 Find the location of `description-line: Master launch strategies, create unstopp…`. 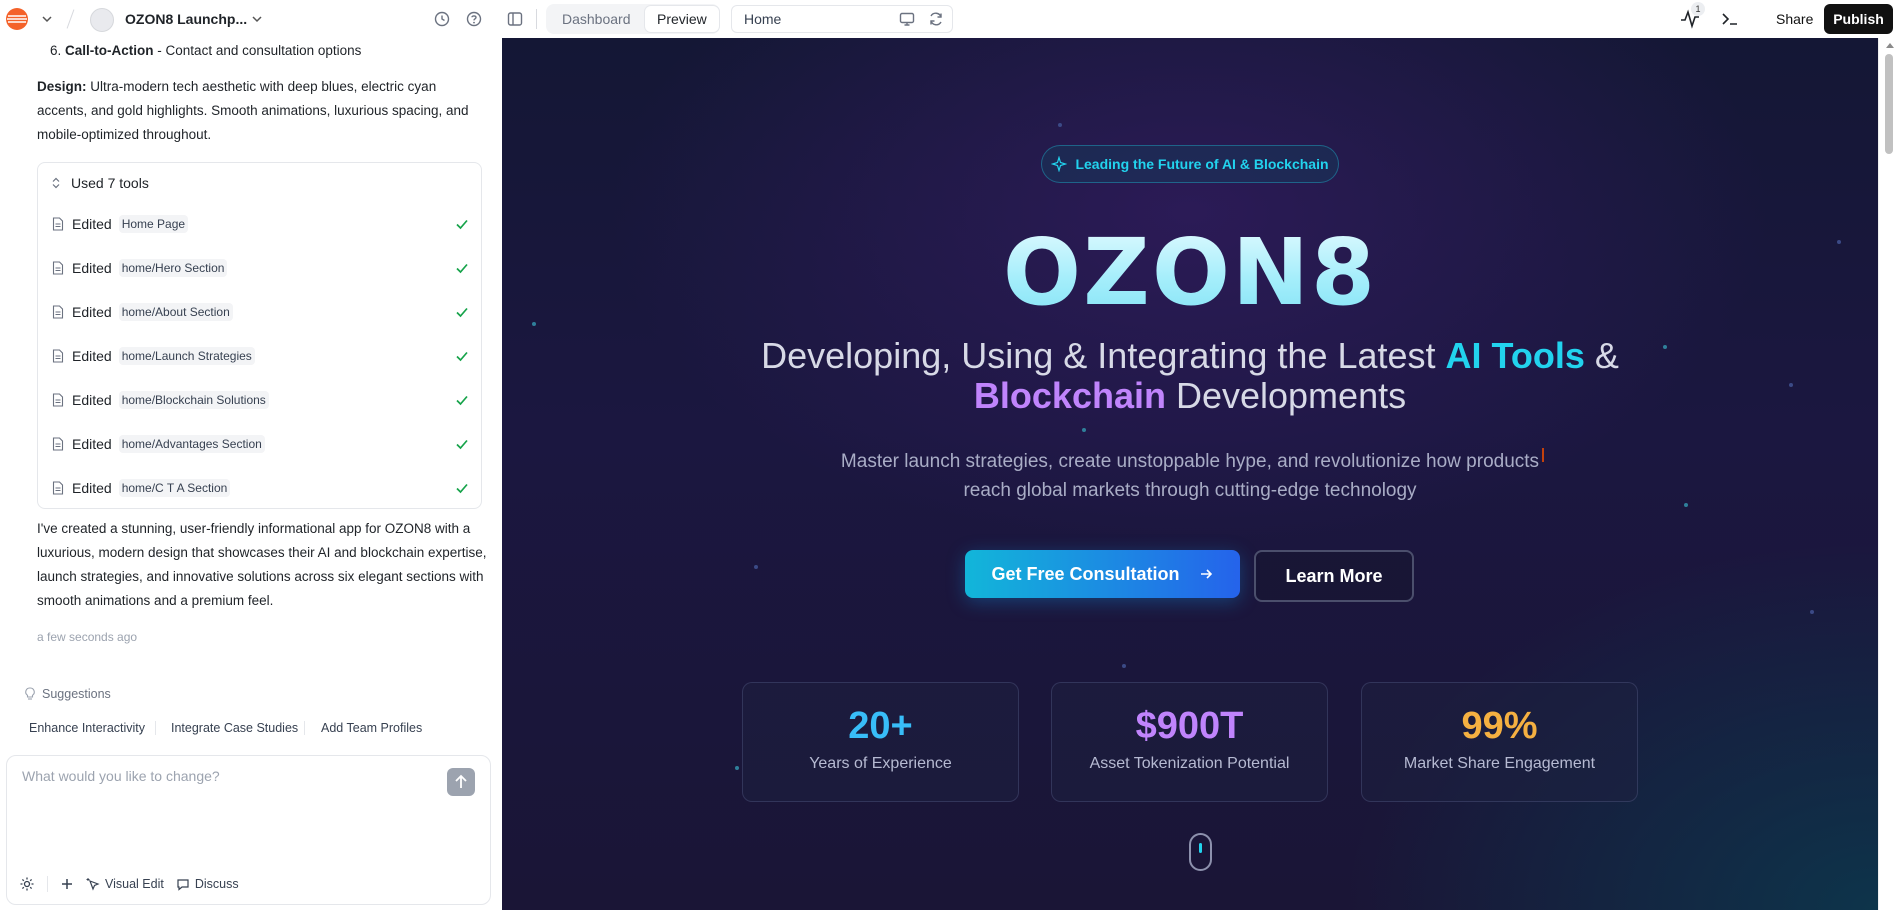

description-line: Master launch strategies, create unstopp… is located at coordinates (1190, 461).